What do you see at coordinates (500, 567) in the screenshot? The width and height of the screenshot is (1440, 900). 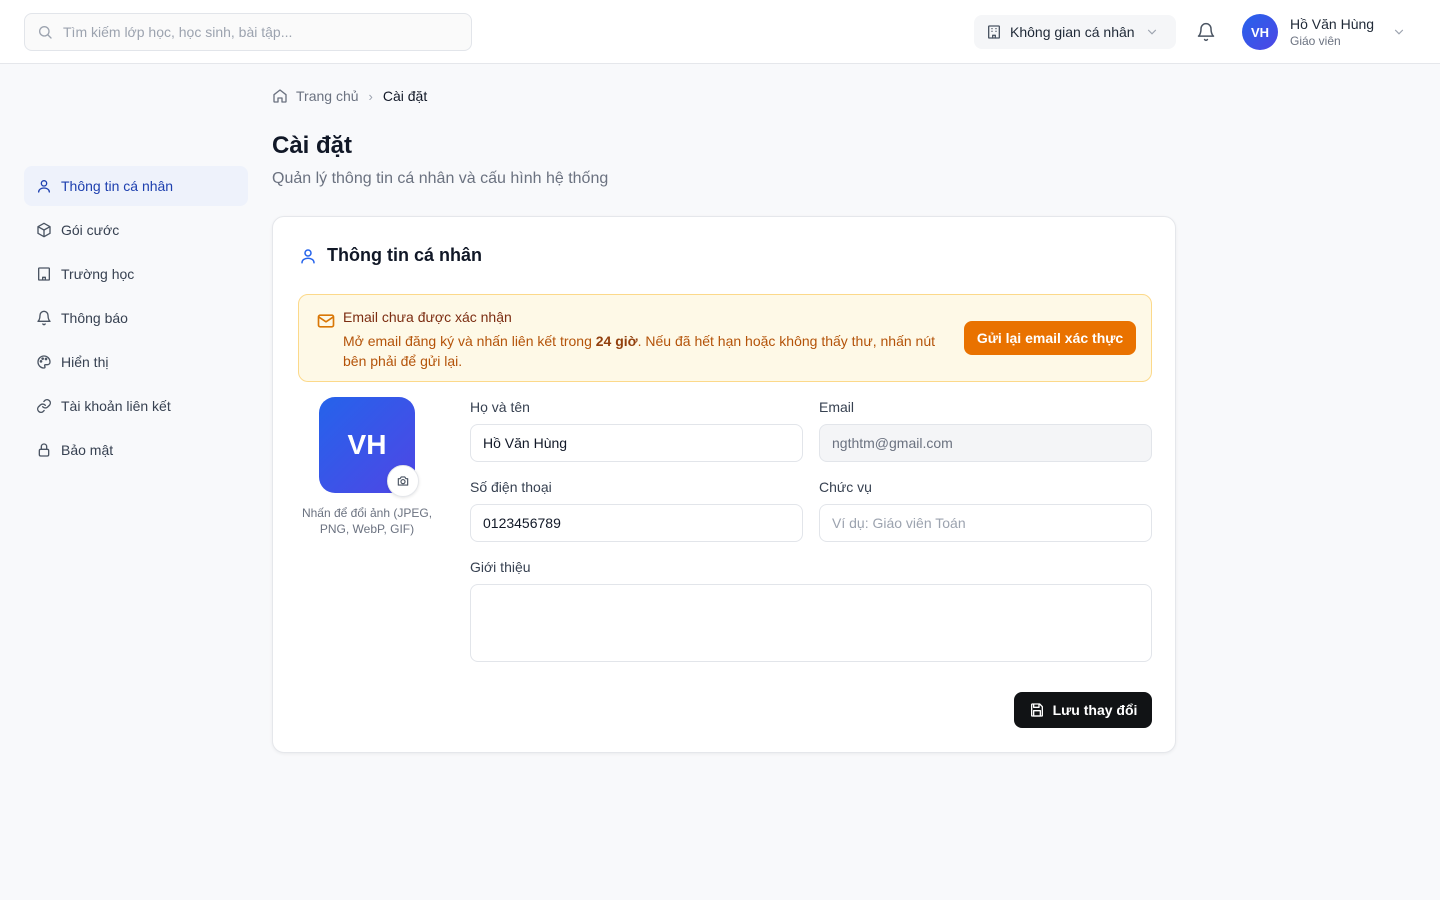 I see `bio-label: Giới thiệu` at bounding box center [500, 567].